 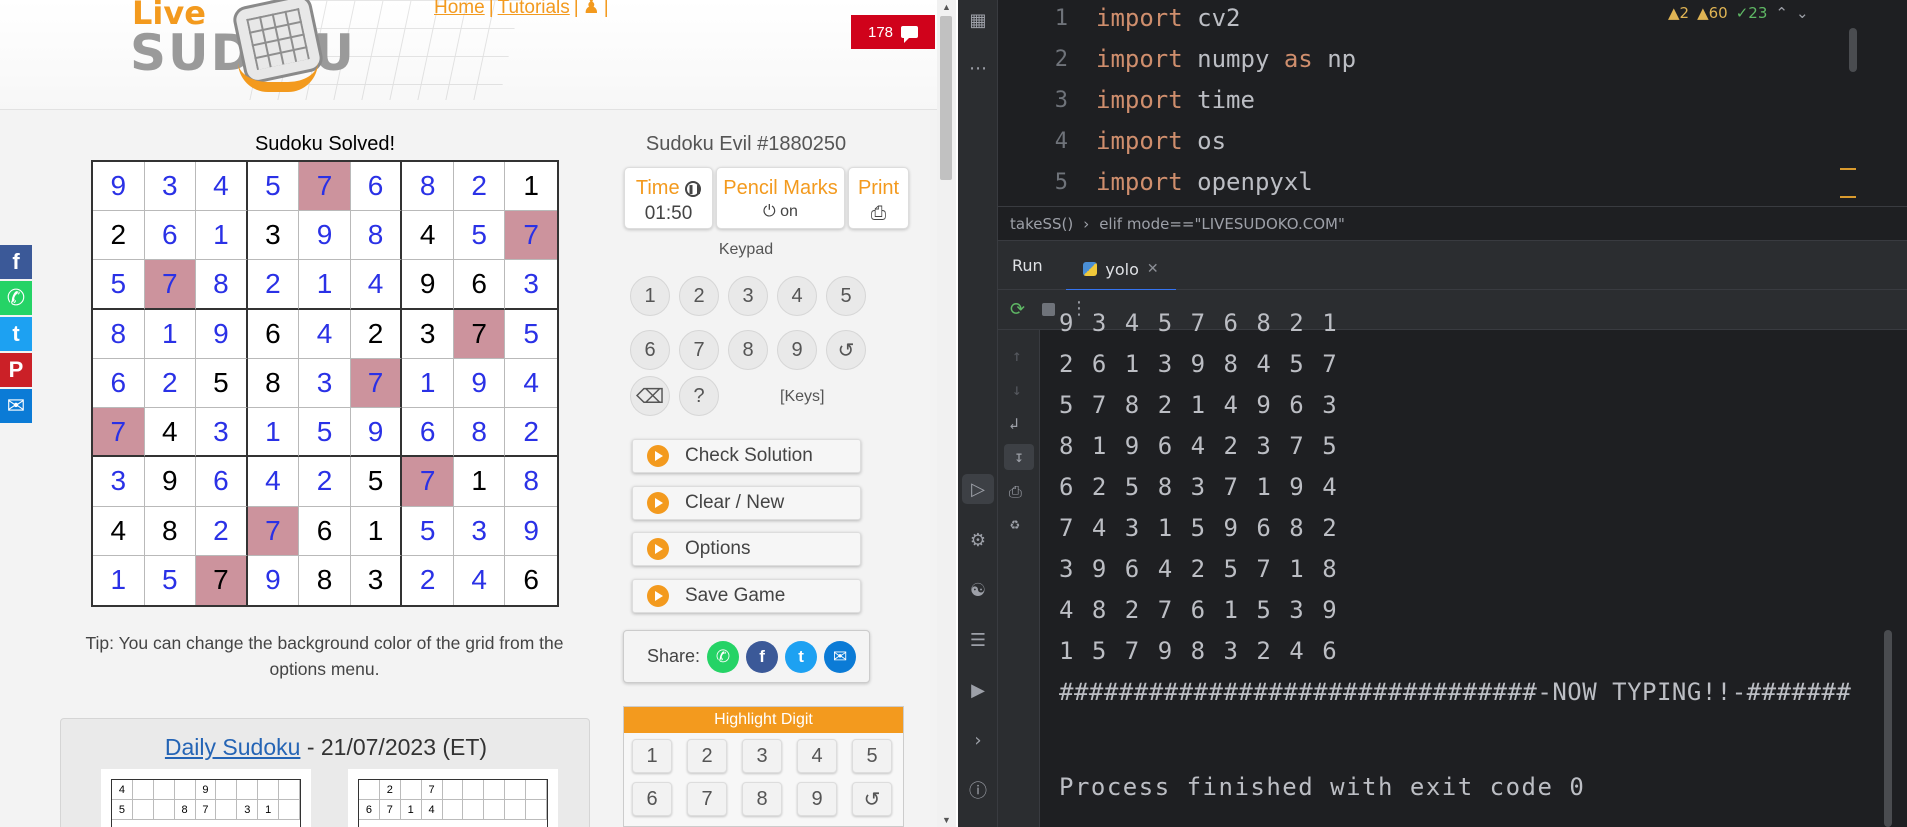 What do you see at coordinates (1048, 309) in the screenshot?
I see `stop-icon` at bounding box center [1048, 309].